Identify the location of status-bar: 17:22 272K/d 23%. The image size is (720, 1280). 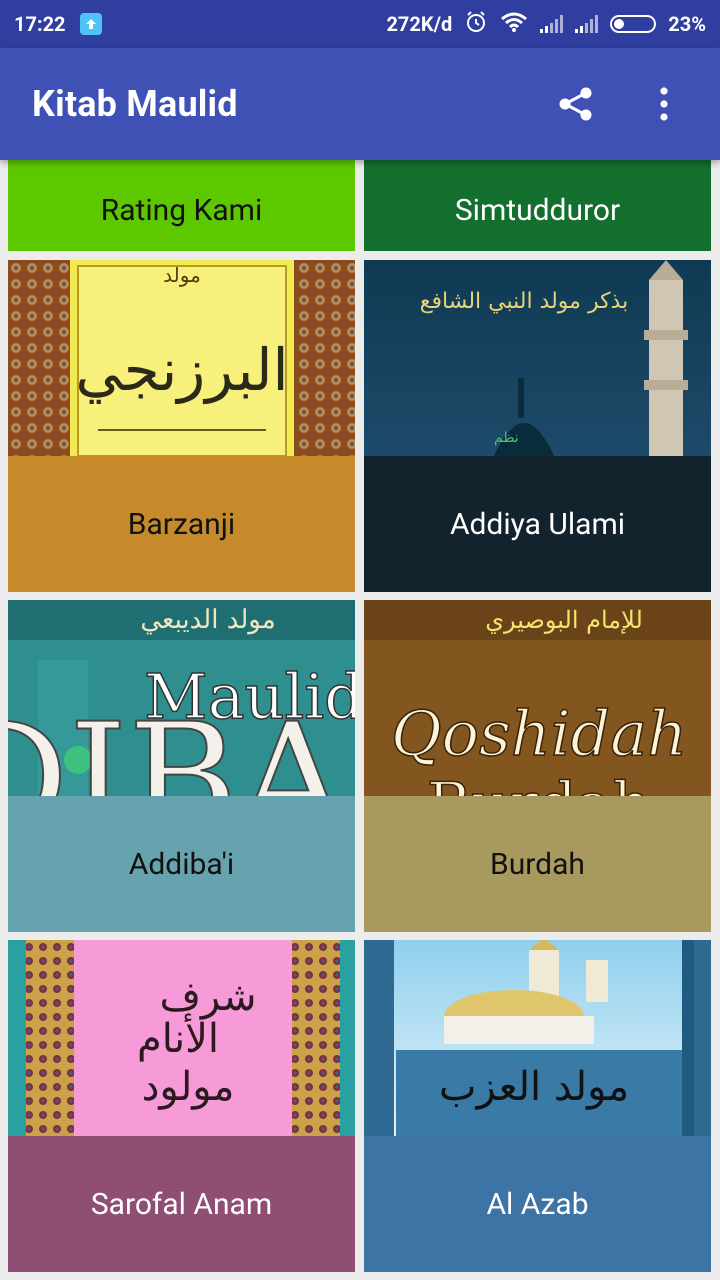
(360, 24).